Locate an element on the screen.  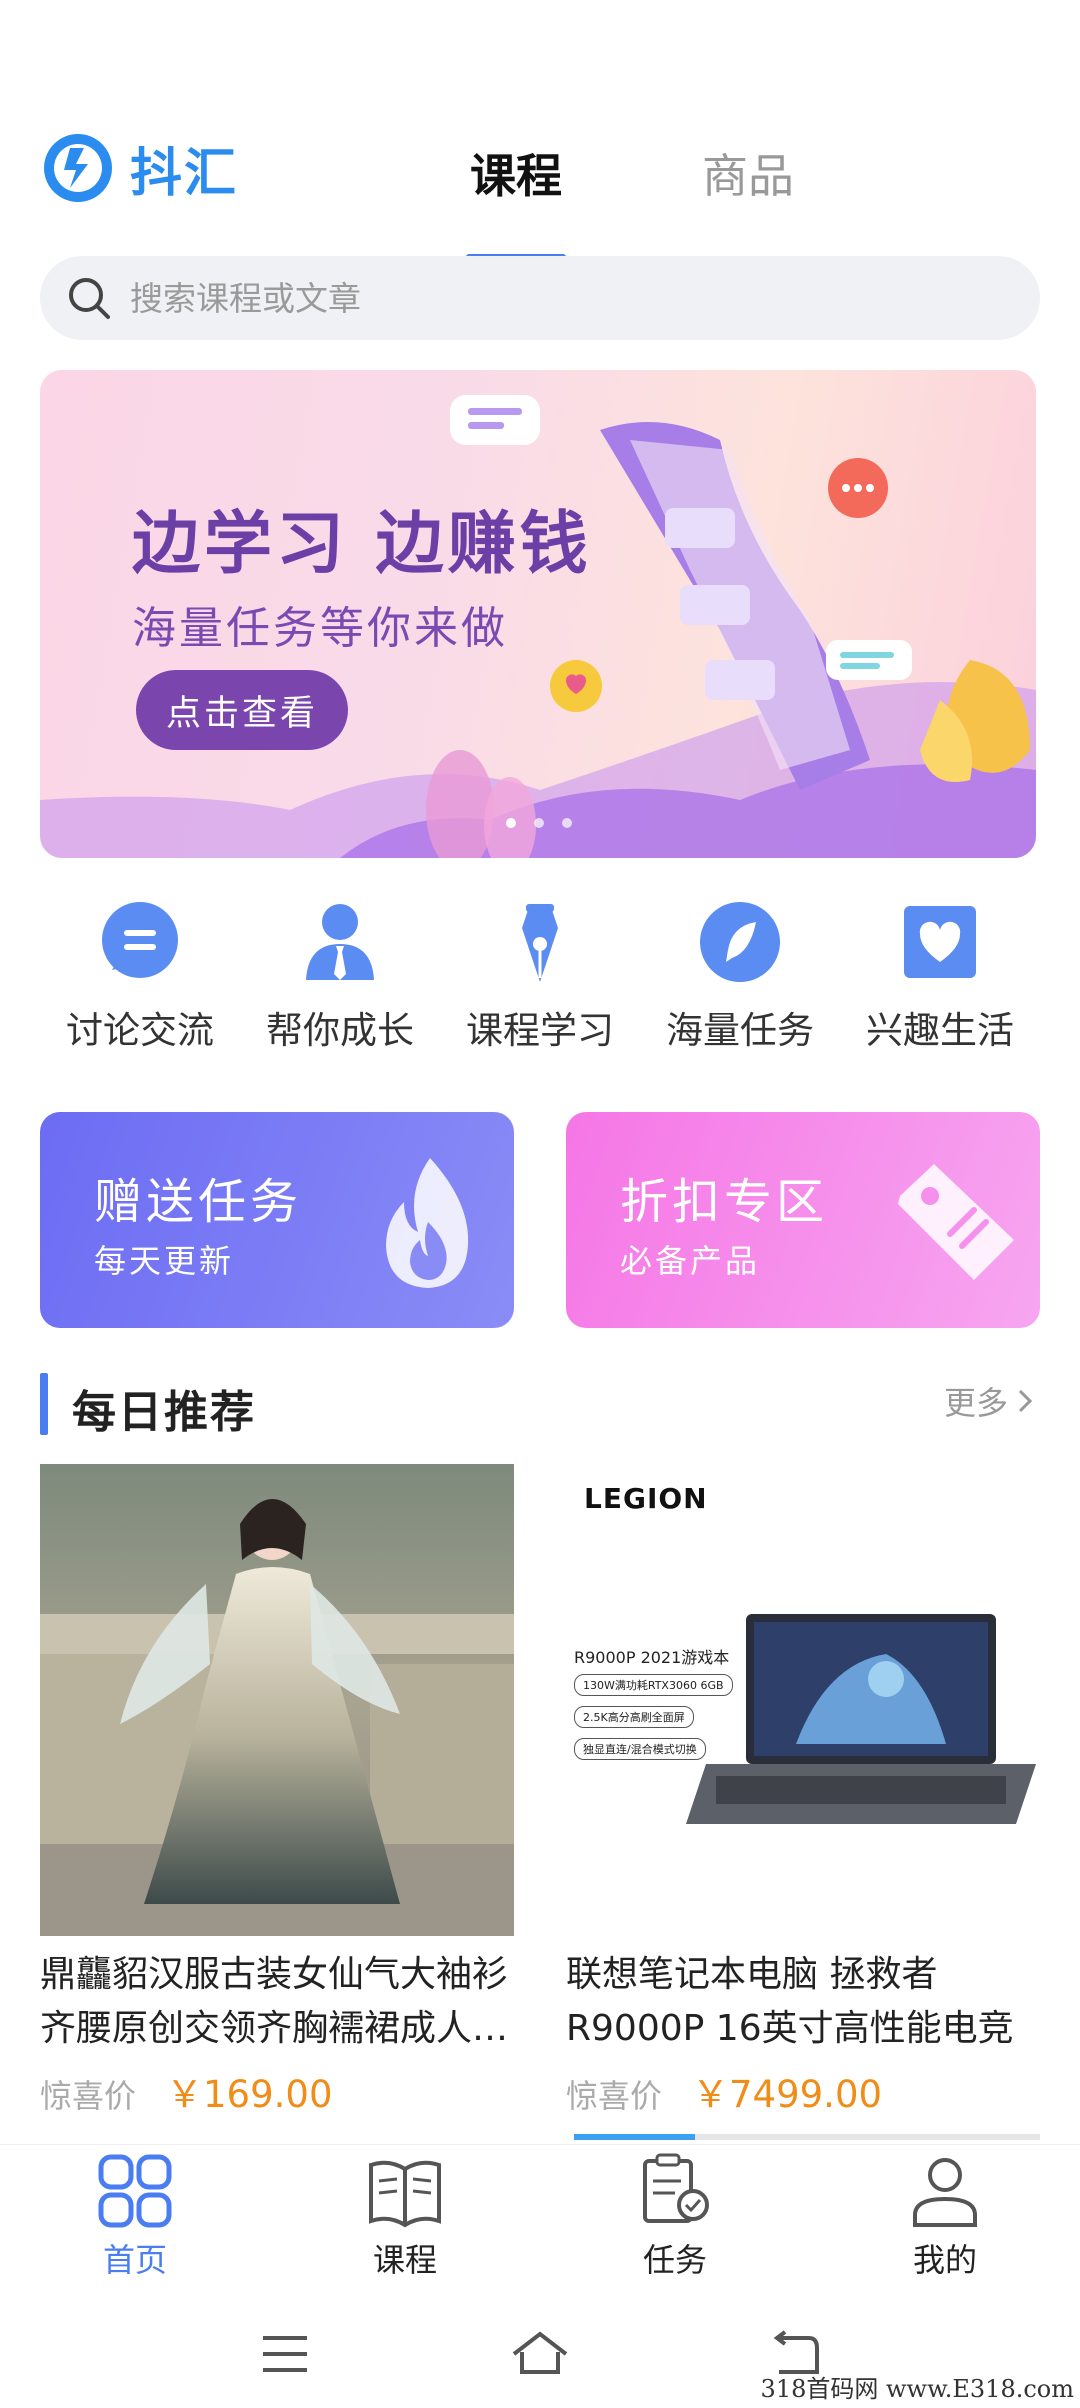
tab-me: 我的 is located at coordinates (945, 2219).